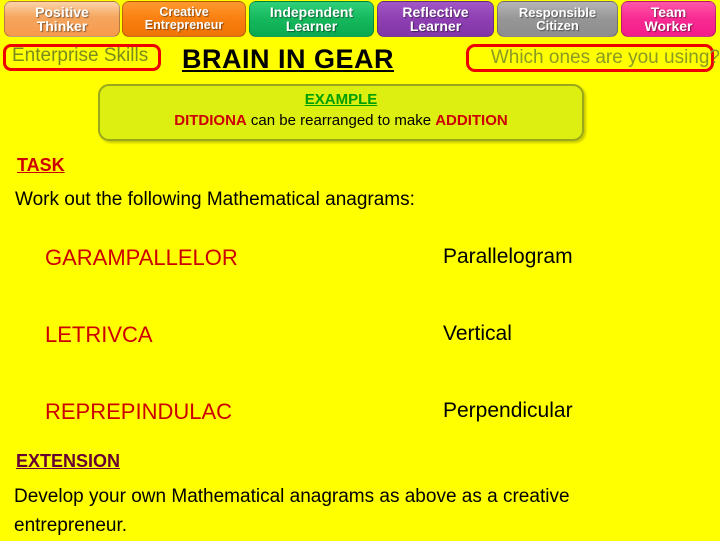 This screenshot has height=541, width=720. I want to click on anagram-scrambled-word: LETRIVCA, so click(99, 334).